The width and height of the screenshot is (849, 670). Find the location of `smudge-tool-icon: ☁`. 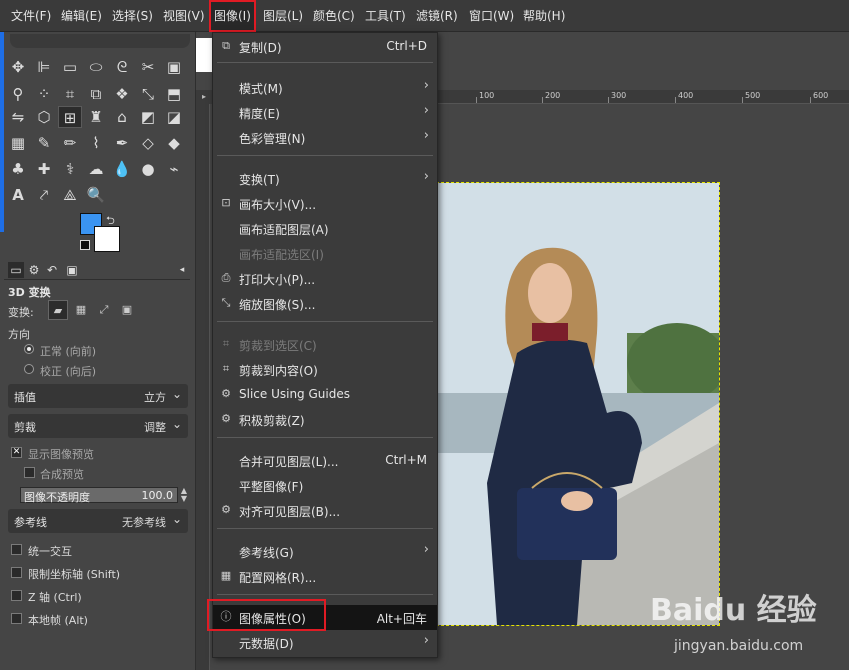

smudge-tool-icon: ☁ is located at coordinates (96, 169).